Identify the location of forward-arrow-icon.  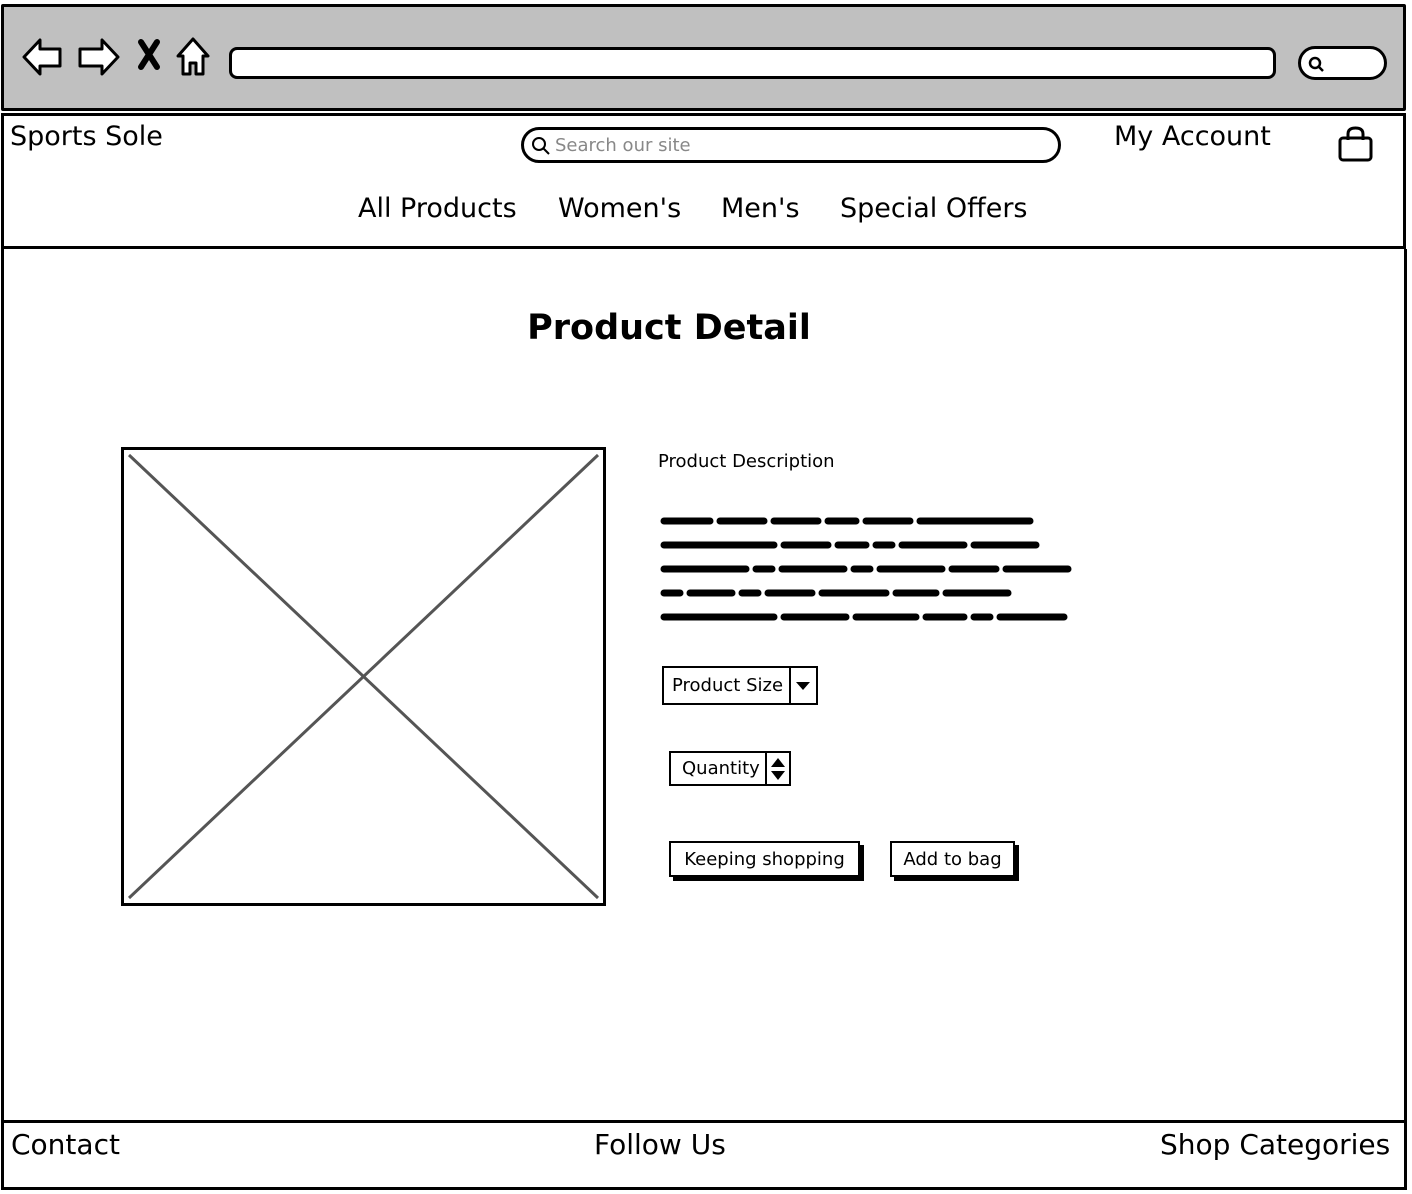
(99, 57).